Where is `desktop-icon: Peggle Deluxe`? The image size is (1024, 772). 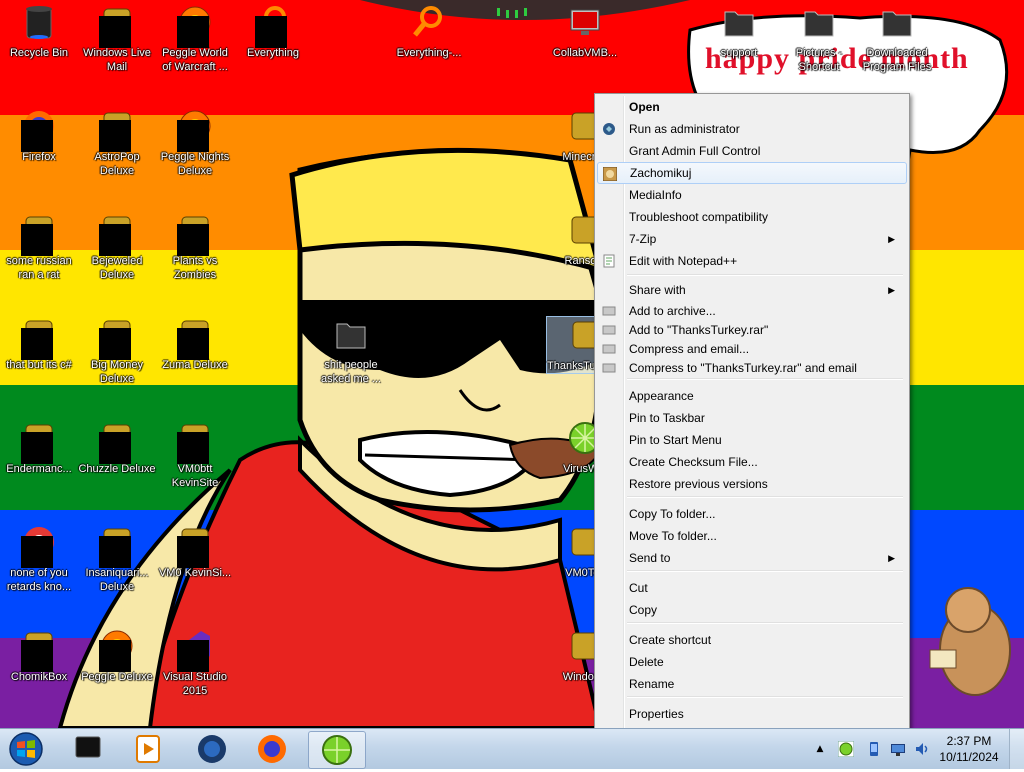 desktop-icon: Peggle Deluxe is located at coordinates (117, 656).